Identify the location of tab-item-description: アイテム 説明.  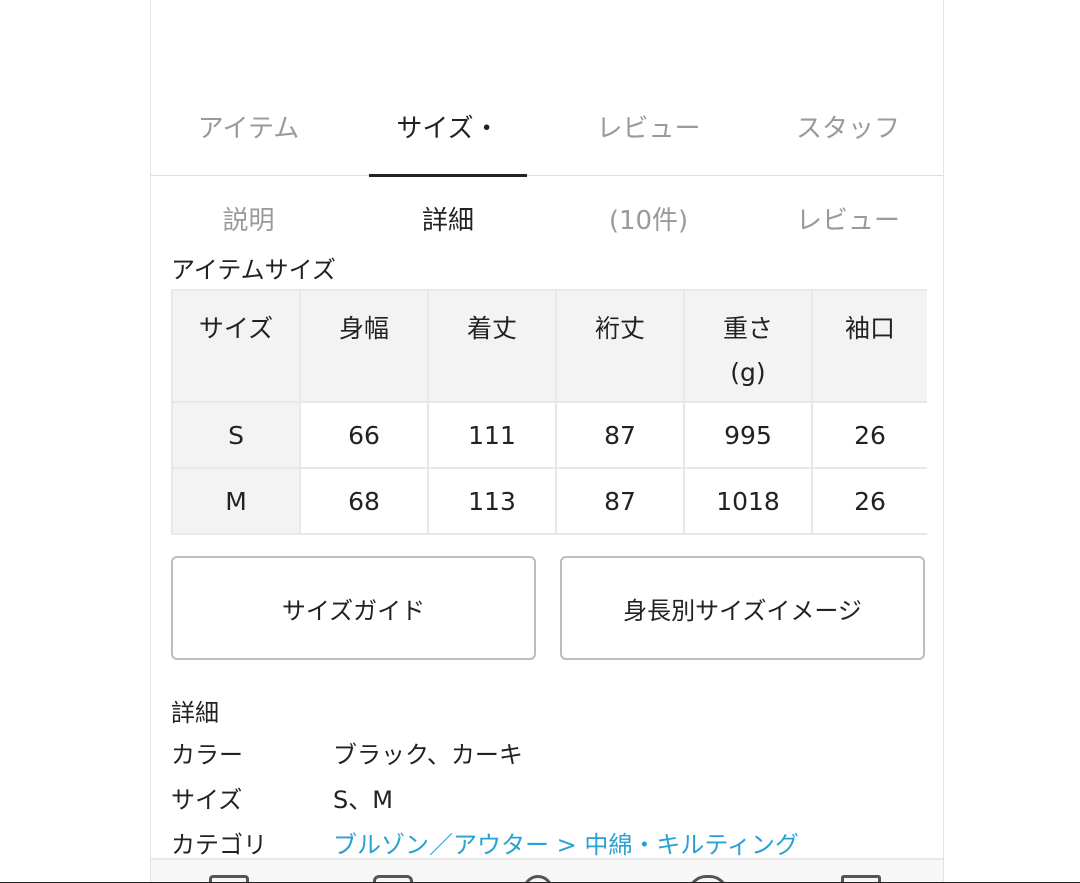
(248, 148).